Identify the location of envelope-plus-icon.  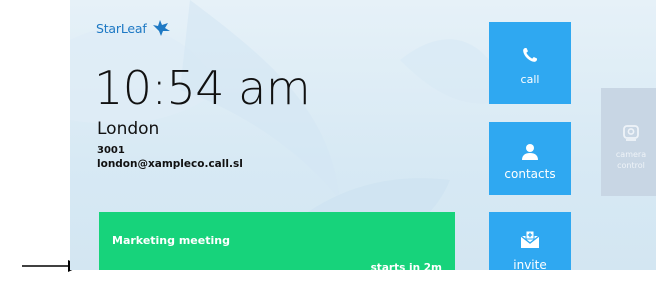
(530, 239).